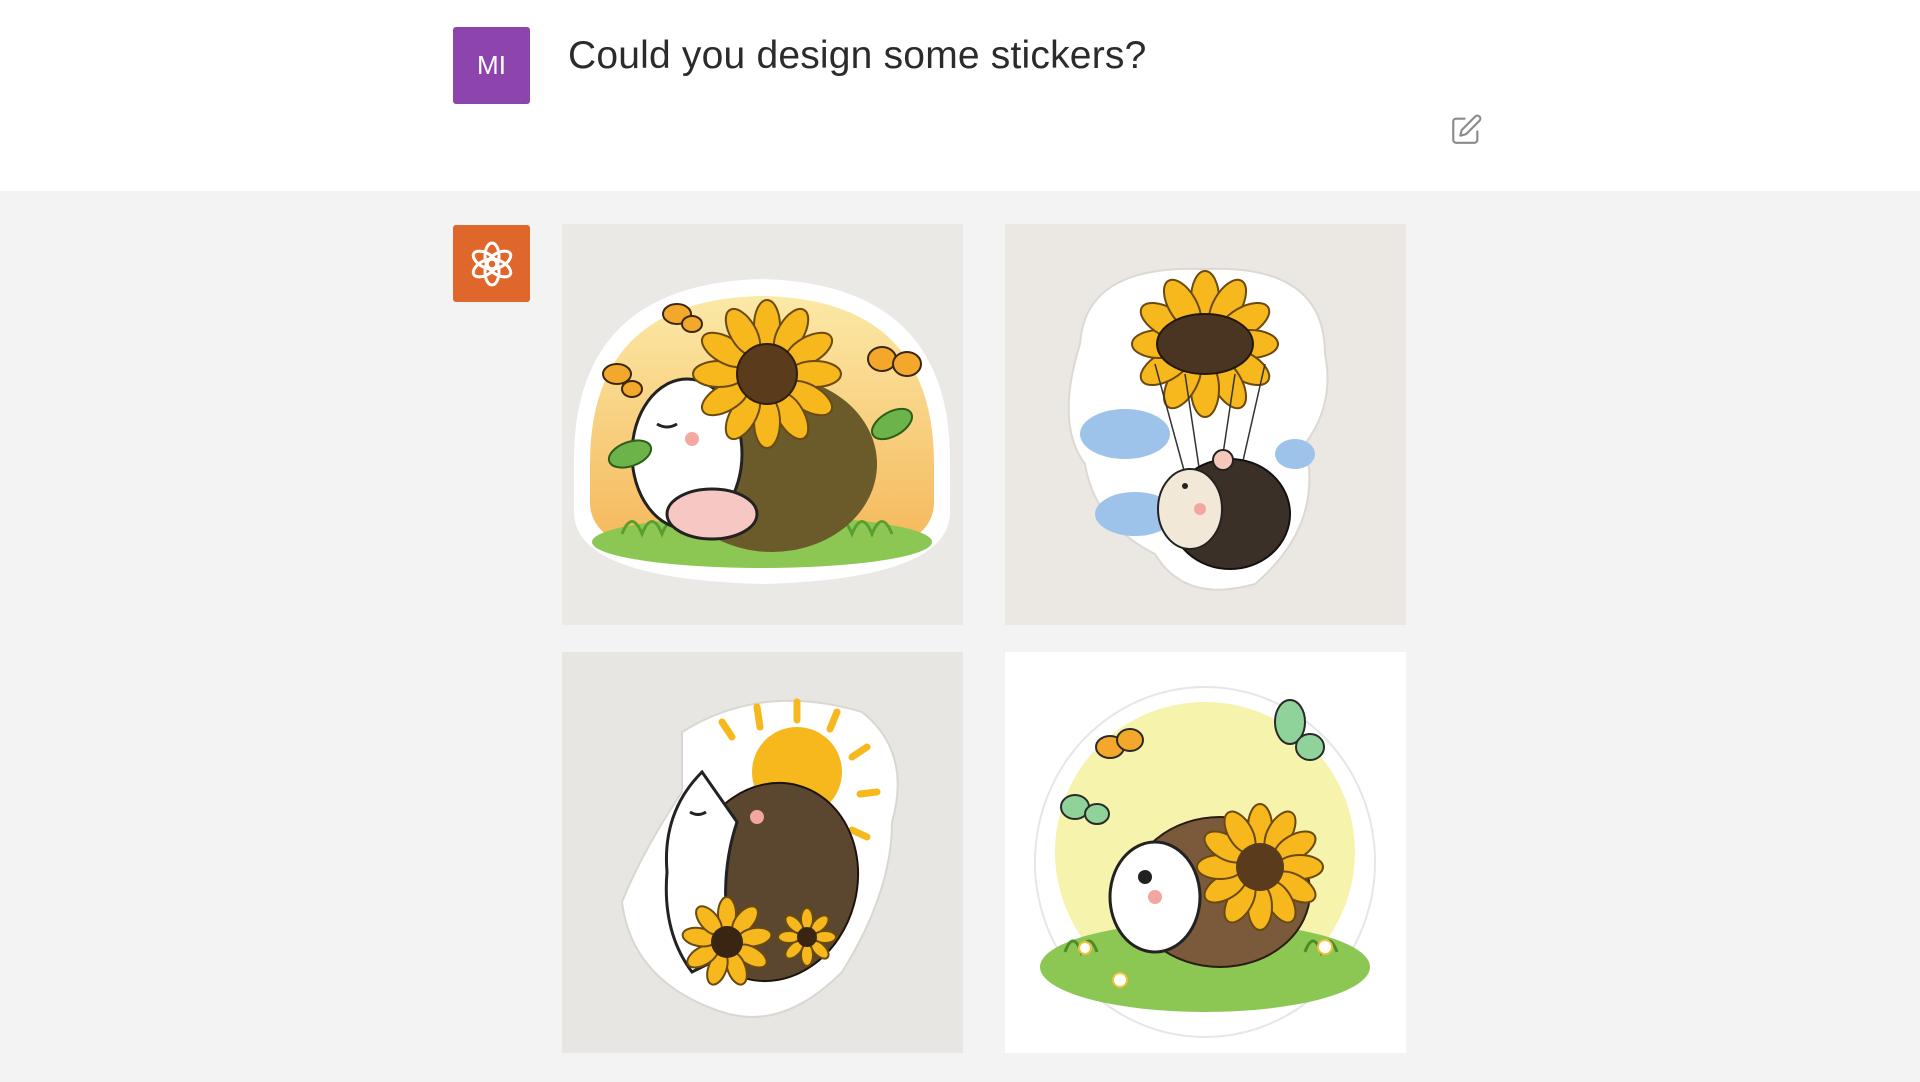 Image resolution: width=1920 pixels, height=1082 pixels. I want to click on hedgehog-sunflower-parachute-sticker, so click(1198, 429).